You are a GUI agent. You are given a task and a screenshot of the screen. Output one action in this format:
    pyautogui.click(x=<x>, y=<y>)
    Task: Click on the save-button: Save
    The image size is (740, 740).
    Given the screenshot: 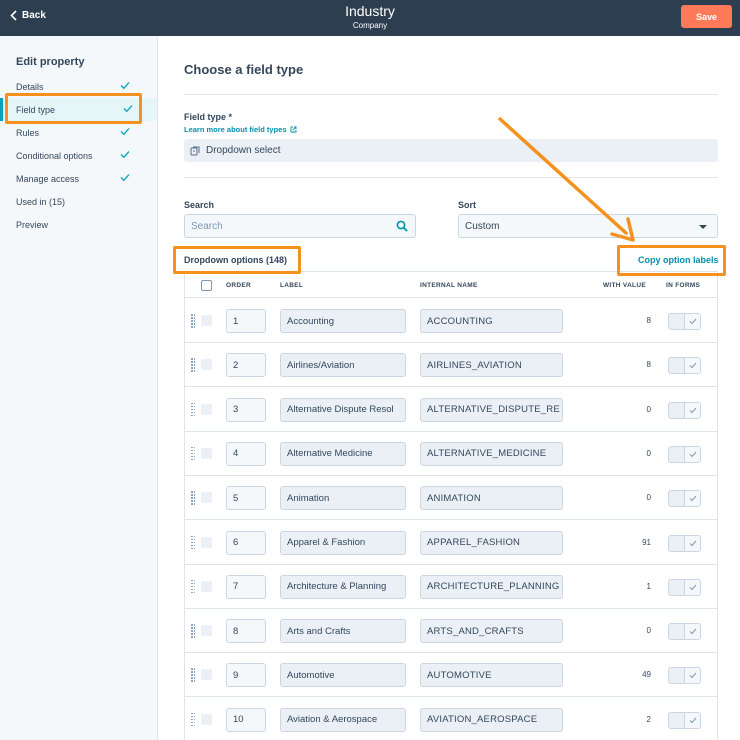 What is the action you would take?
    pyautogui.click(x=706, y=16)
    